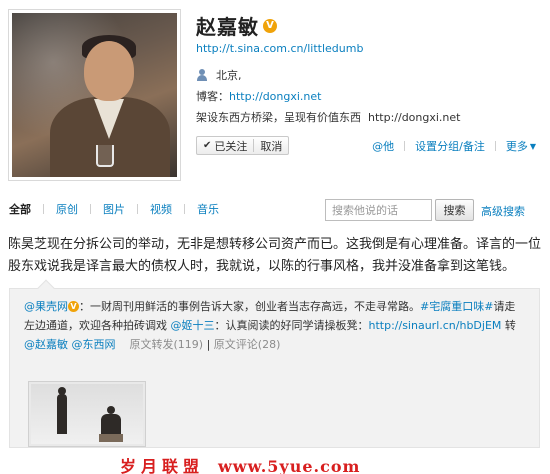 The height and width of the screenshot is (474, 550). Describe the element at coordinates (46, 306) in the screenshot. I see `repost-author-link: @果壳网` at that location.